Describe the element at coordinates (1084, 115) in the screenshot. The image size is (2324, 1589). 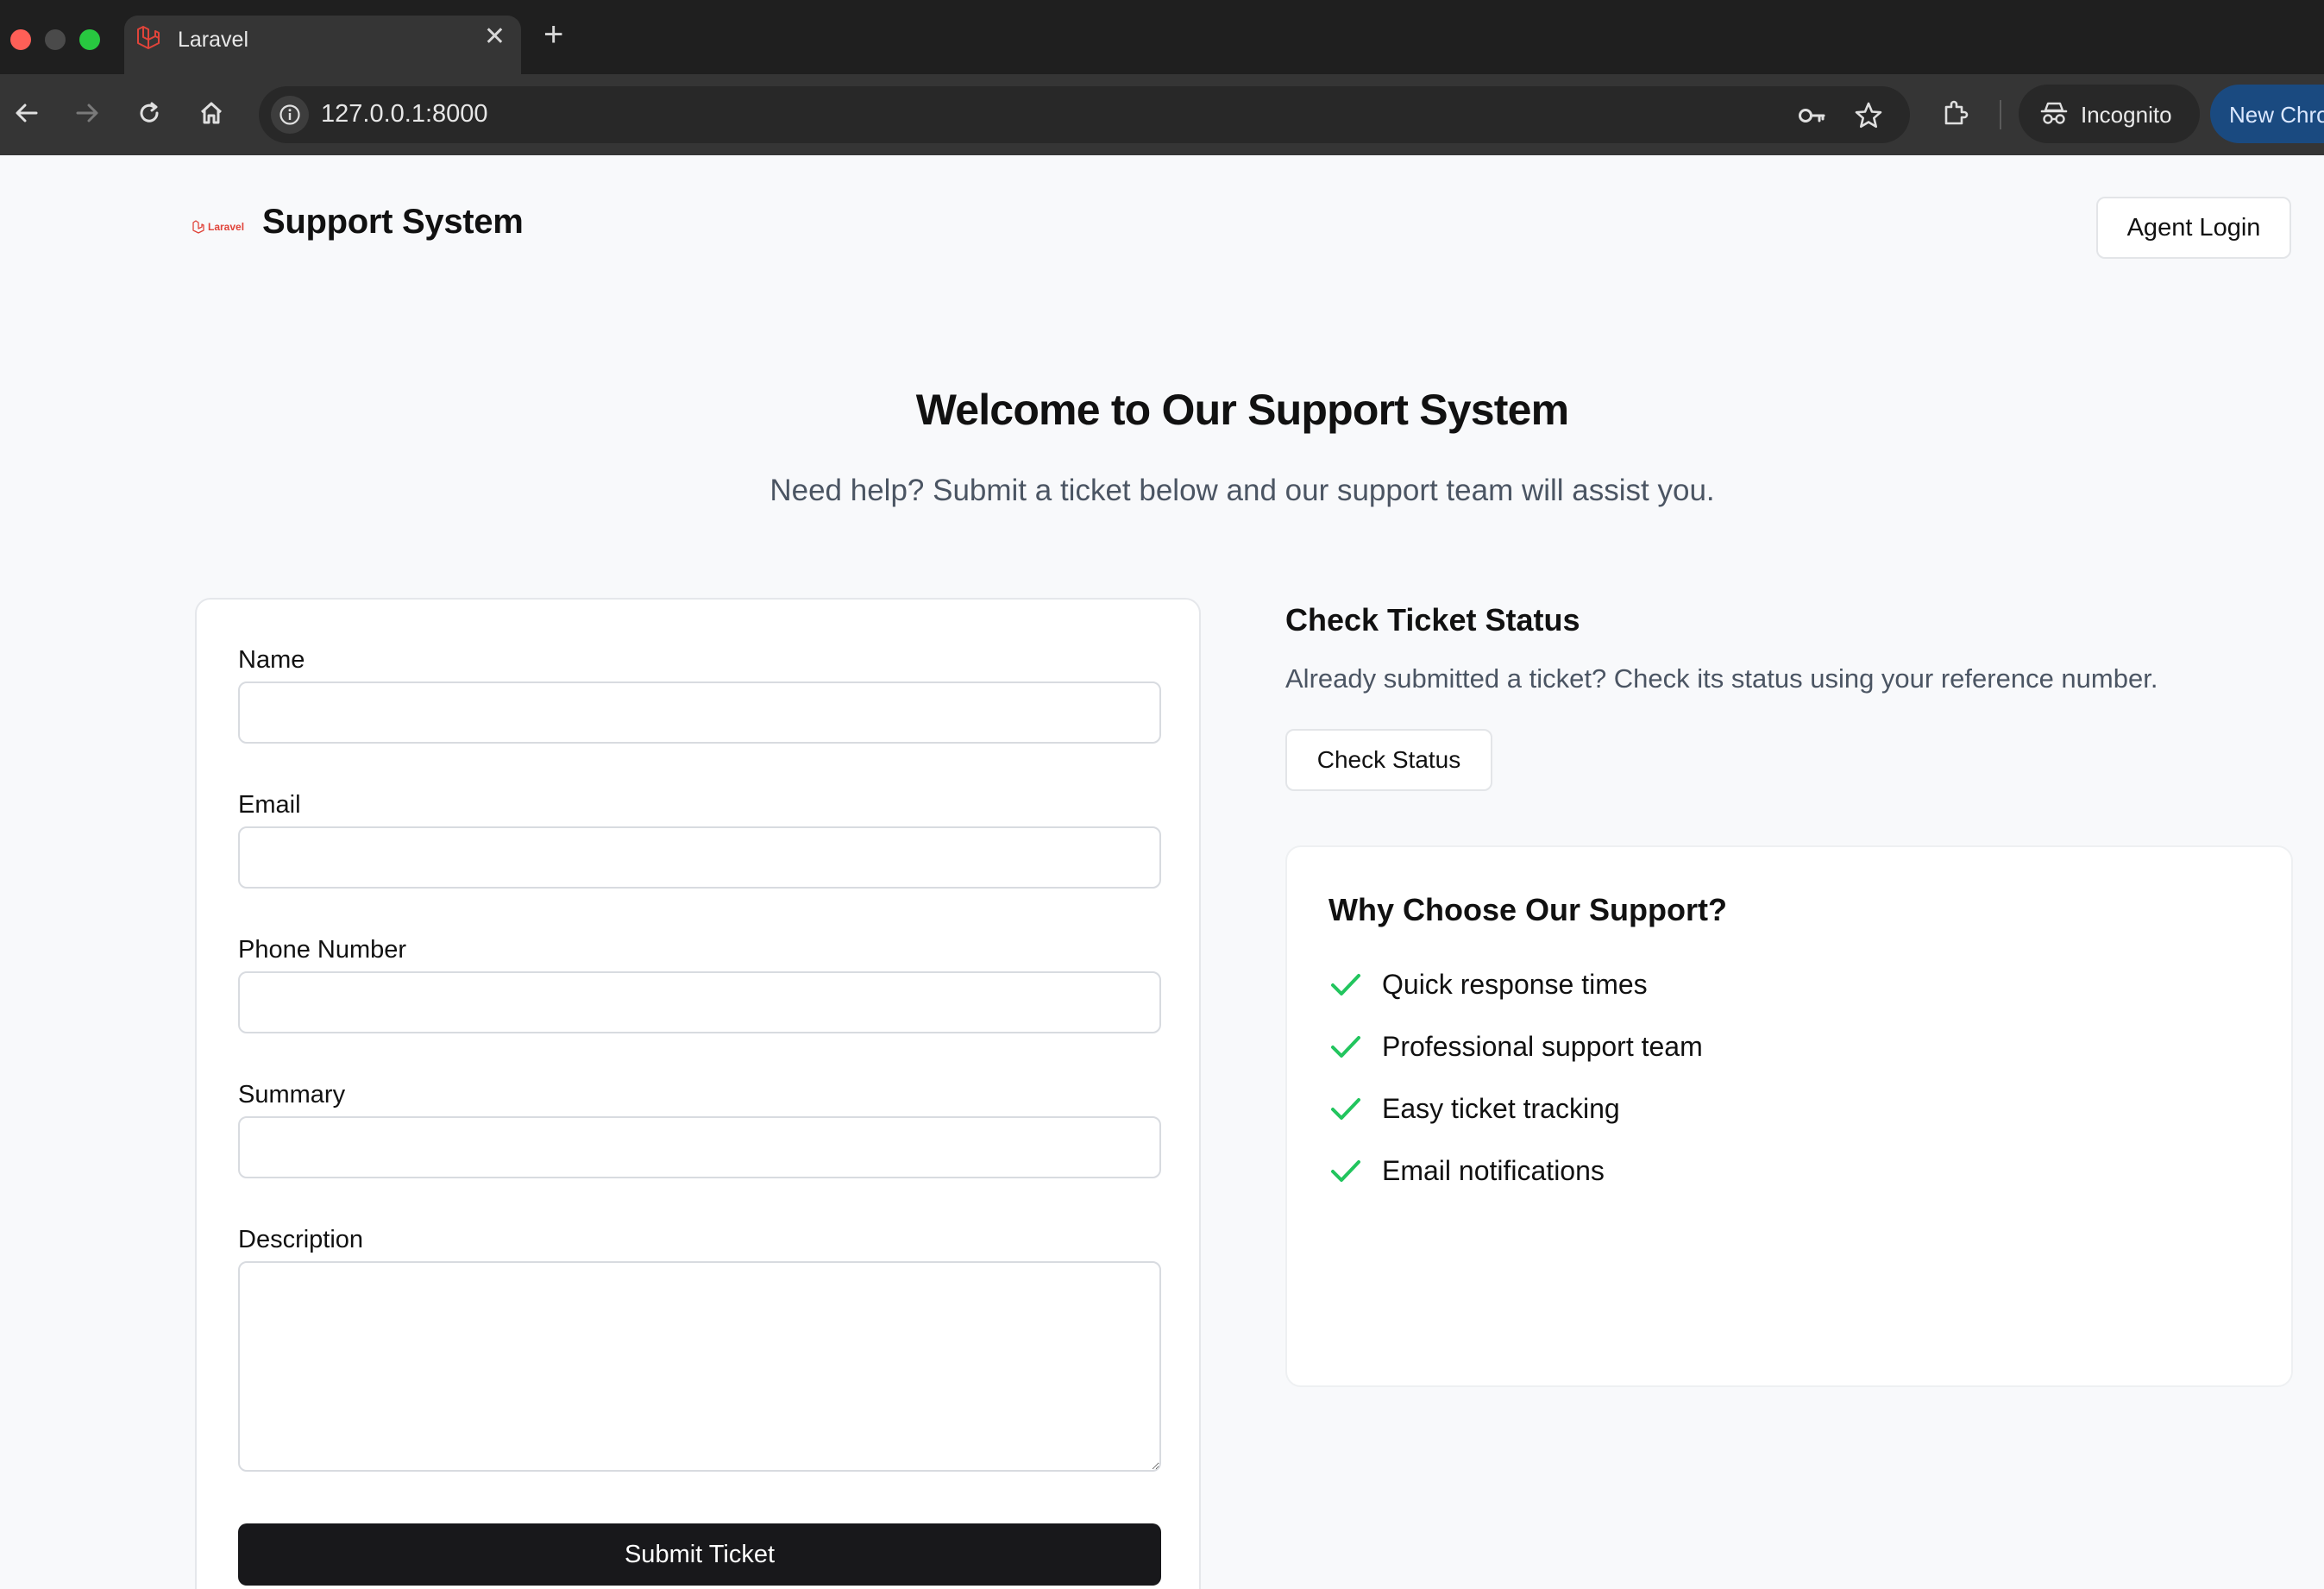
I see `address-bar: 127.0.0.1:8000` at that location.